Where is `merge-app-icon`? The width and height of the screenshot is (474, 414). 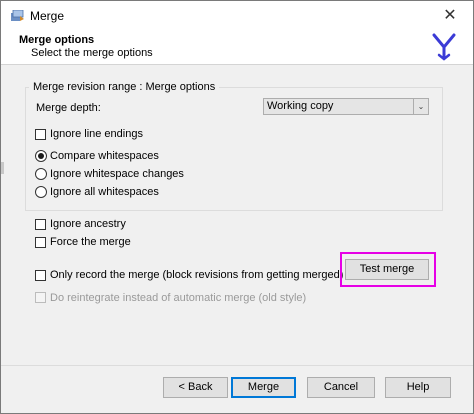
merge-app-icon is located at coordinates (17, 15).